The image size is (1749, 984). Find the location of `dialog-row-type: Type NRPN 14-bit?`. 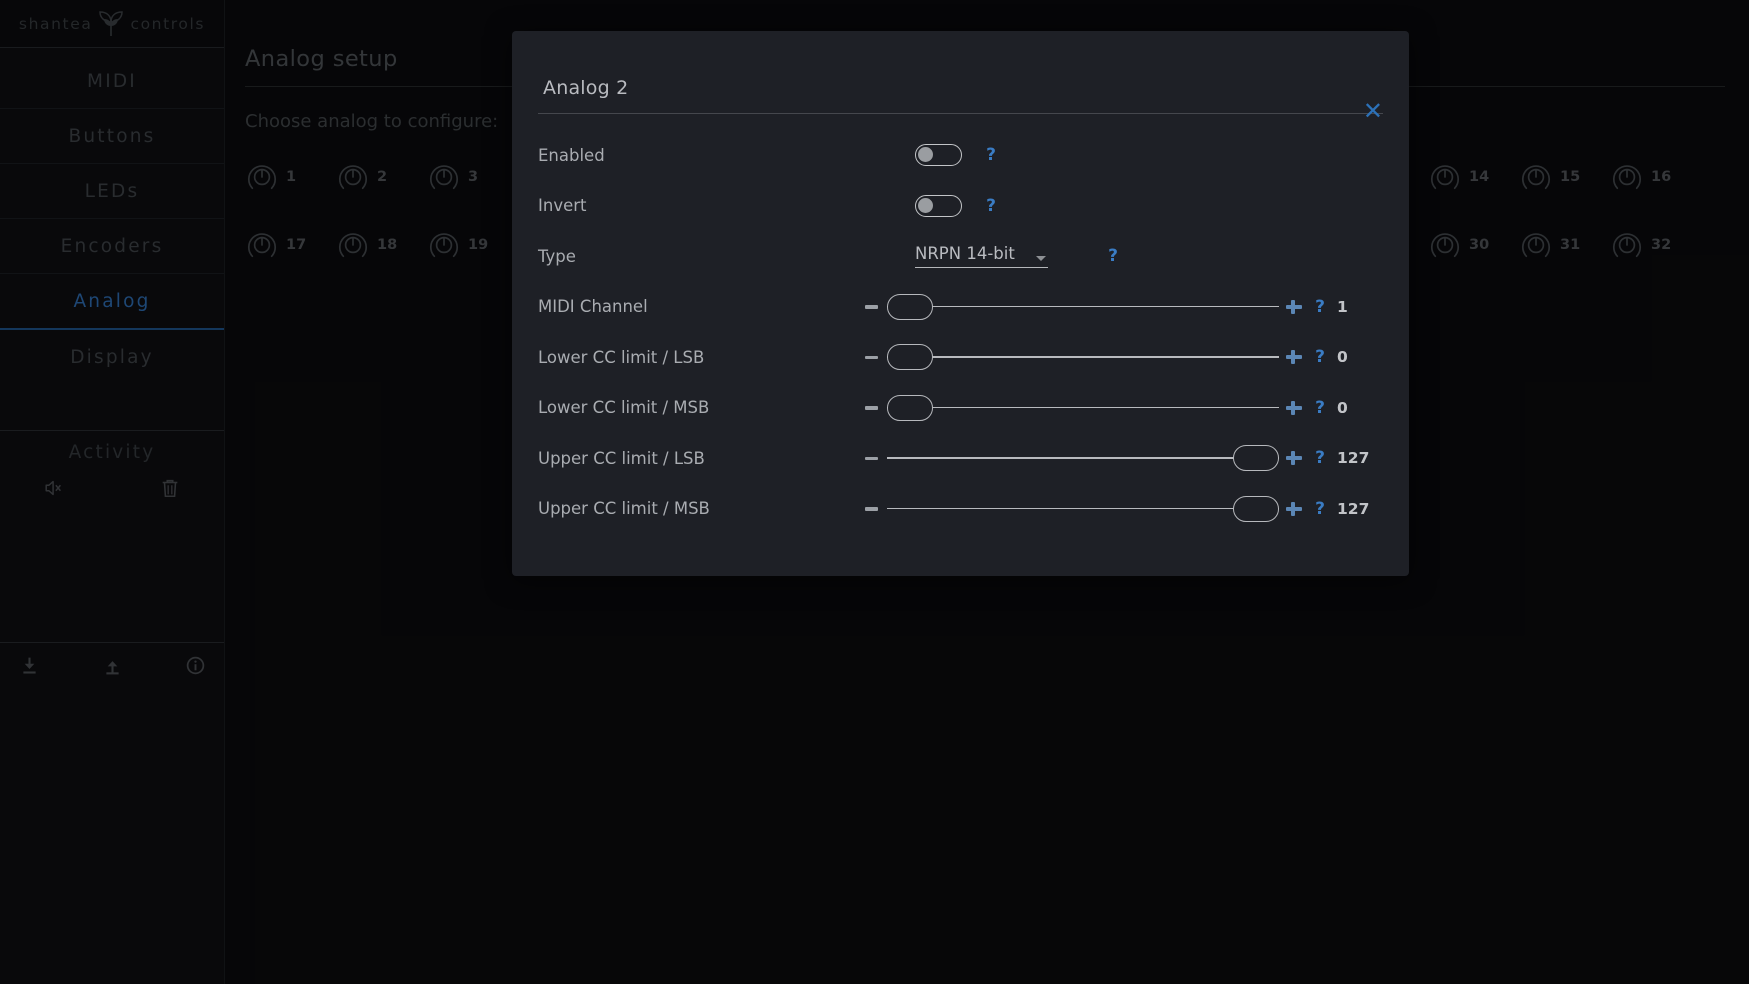

dialog-row-type: Type NRPN 14-bit? is located at coordinates (960, 256).